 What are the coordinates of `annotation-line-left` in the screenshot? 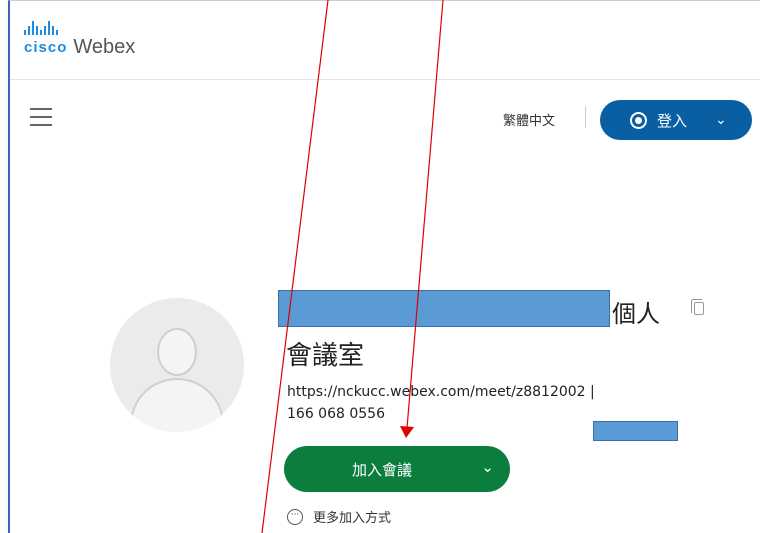 It's located at (295, 266).